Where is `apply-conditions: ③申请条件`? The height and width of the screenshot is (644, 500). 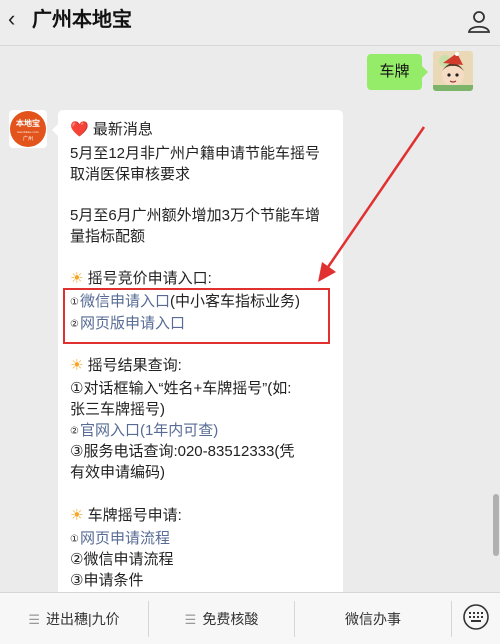 apply-conditions: ③申请条件 is located at coordinates (107, 580).